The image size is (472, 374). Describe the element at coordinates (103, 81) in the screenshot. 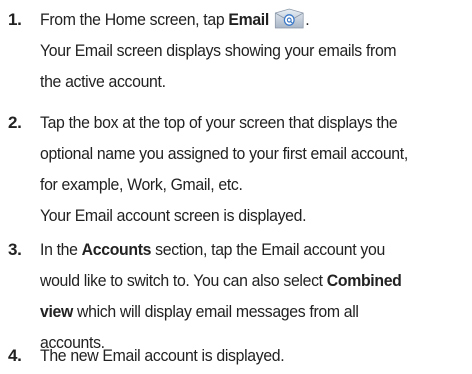

I see `result-text: the active account.` at that location.